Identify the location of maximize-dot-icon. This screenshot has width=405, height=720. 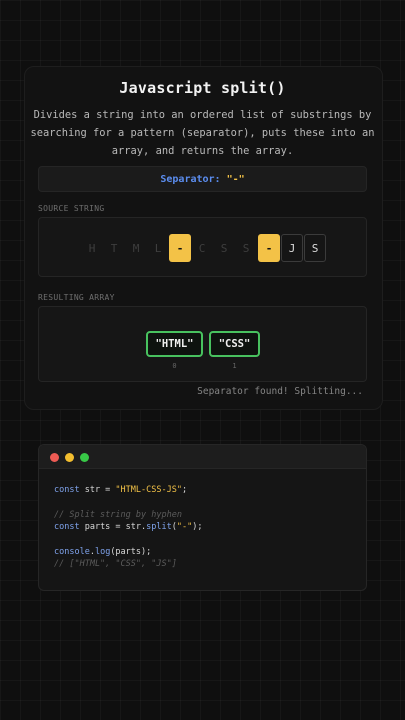
(84, 457).